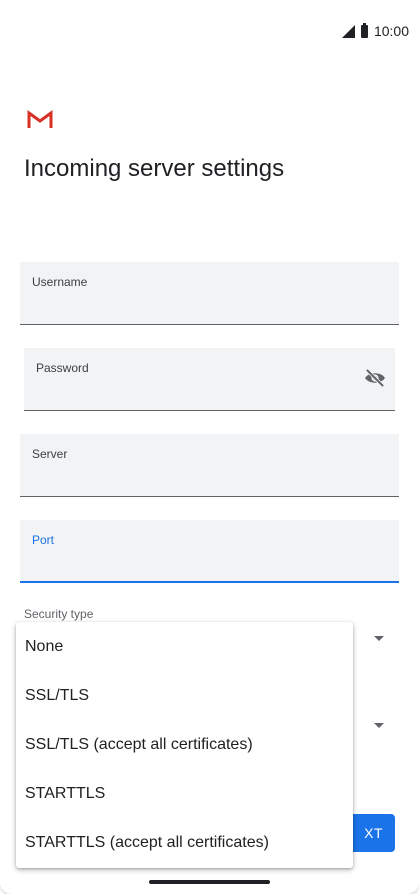  What do you see at coordinates (375, 378) in the screenshot?
I see `visibility-off-icon` at bounding box center [375, 378].